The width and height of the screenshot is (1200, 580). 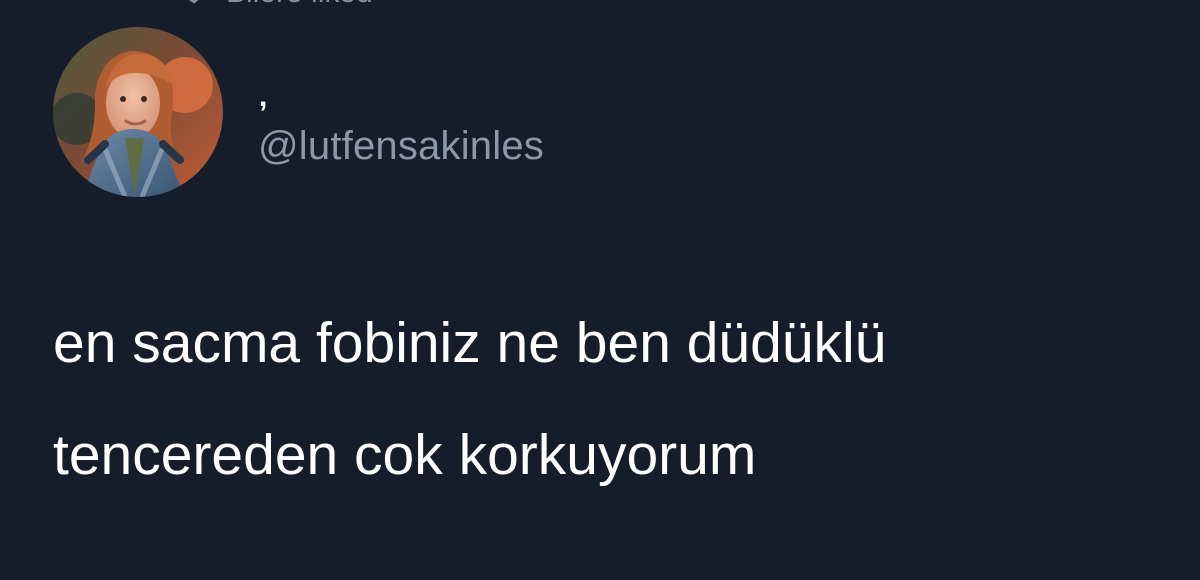 I want to click on tweet-text-line: tencereden cok korkuyorum, so click(x=405, y=455).